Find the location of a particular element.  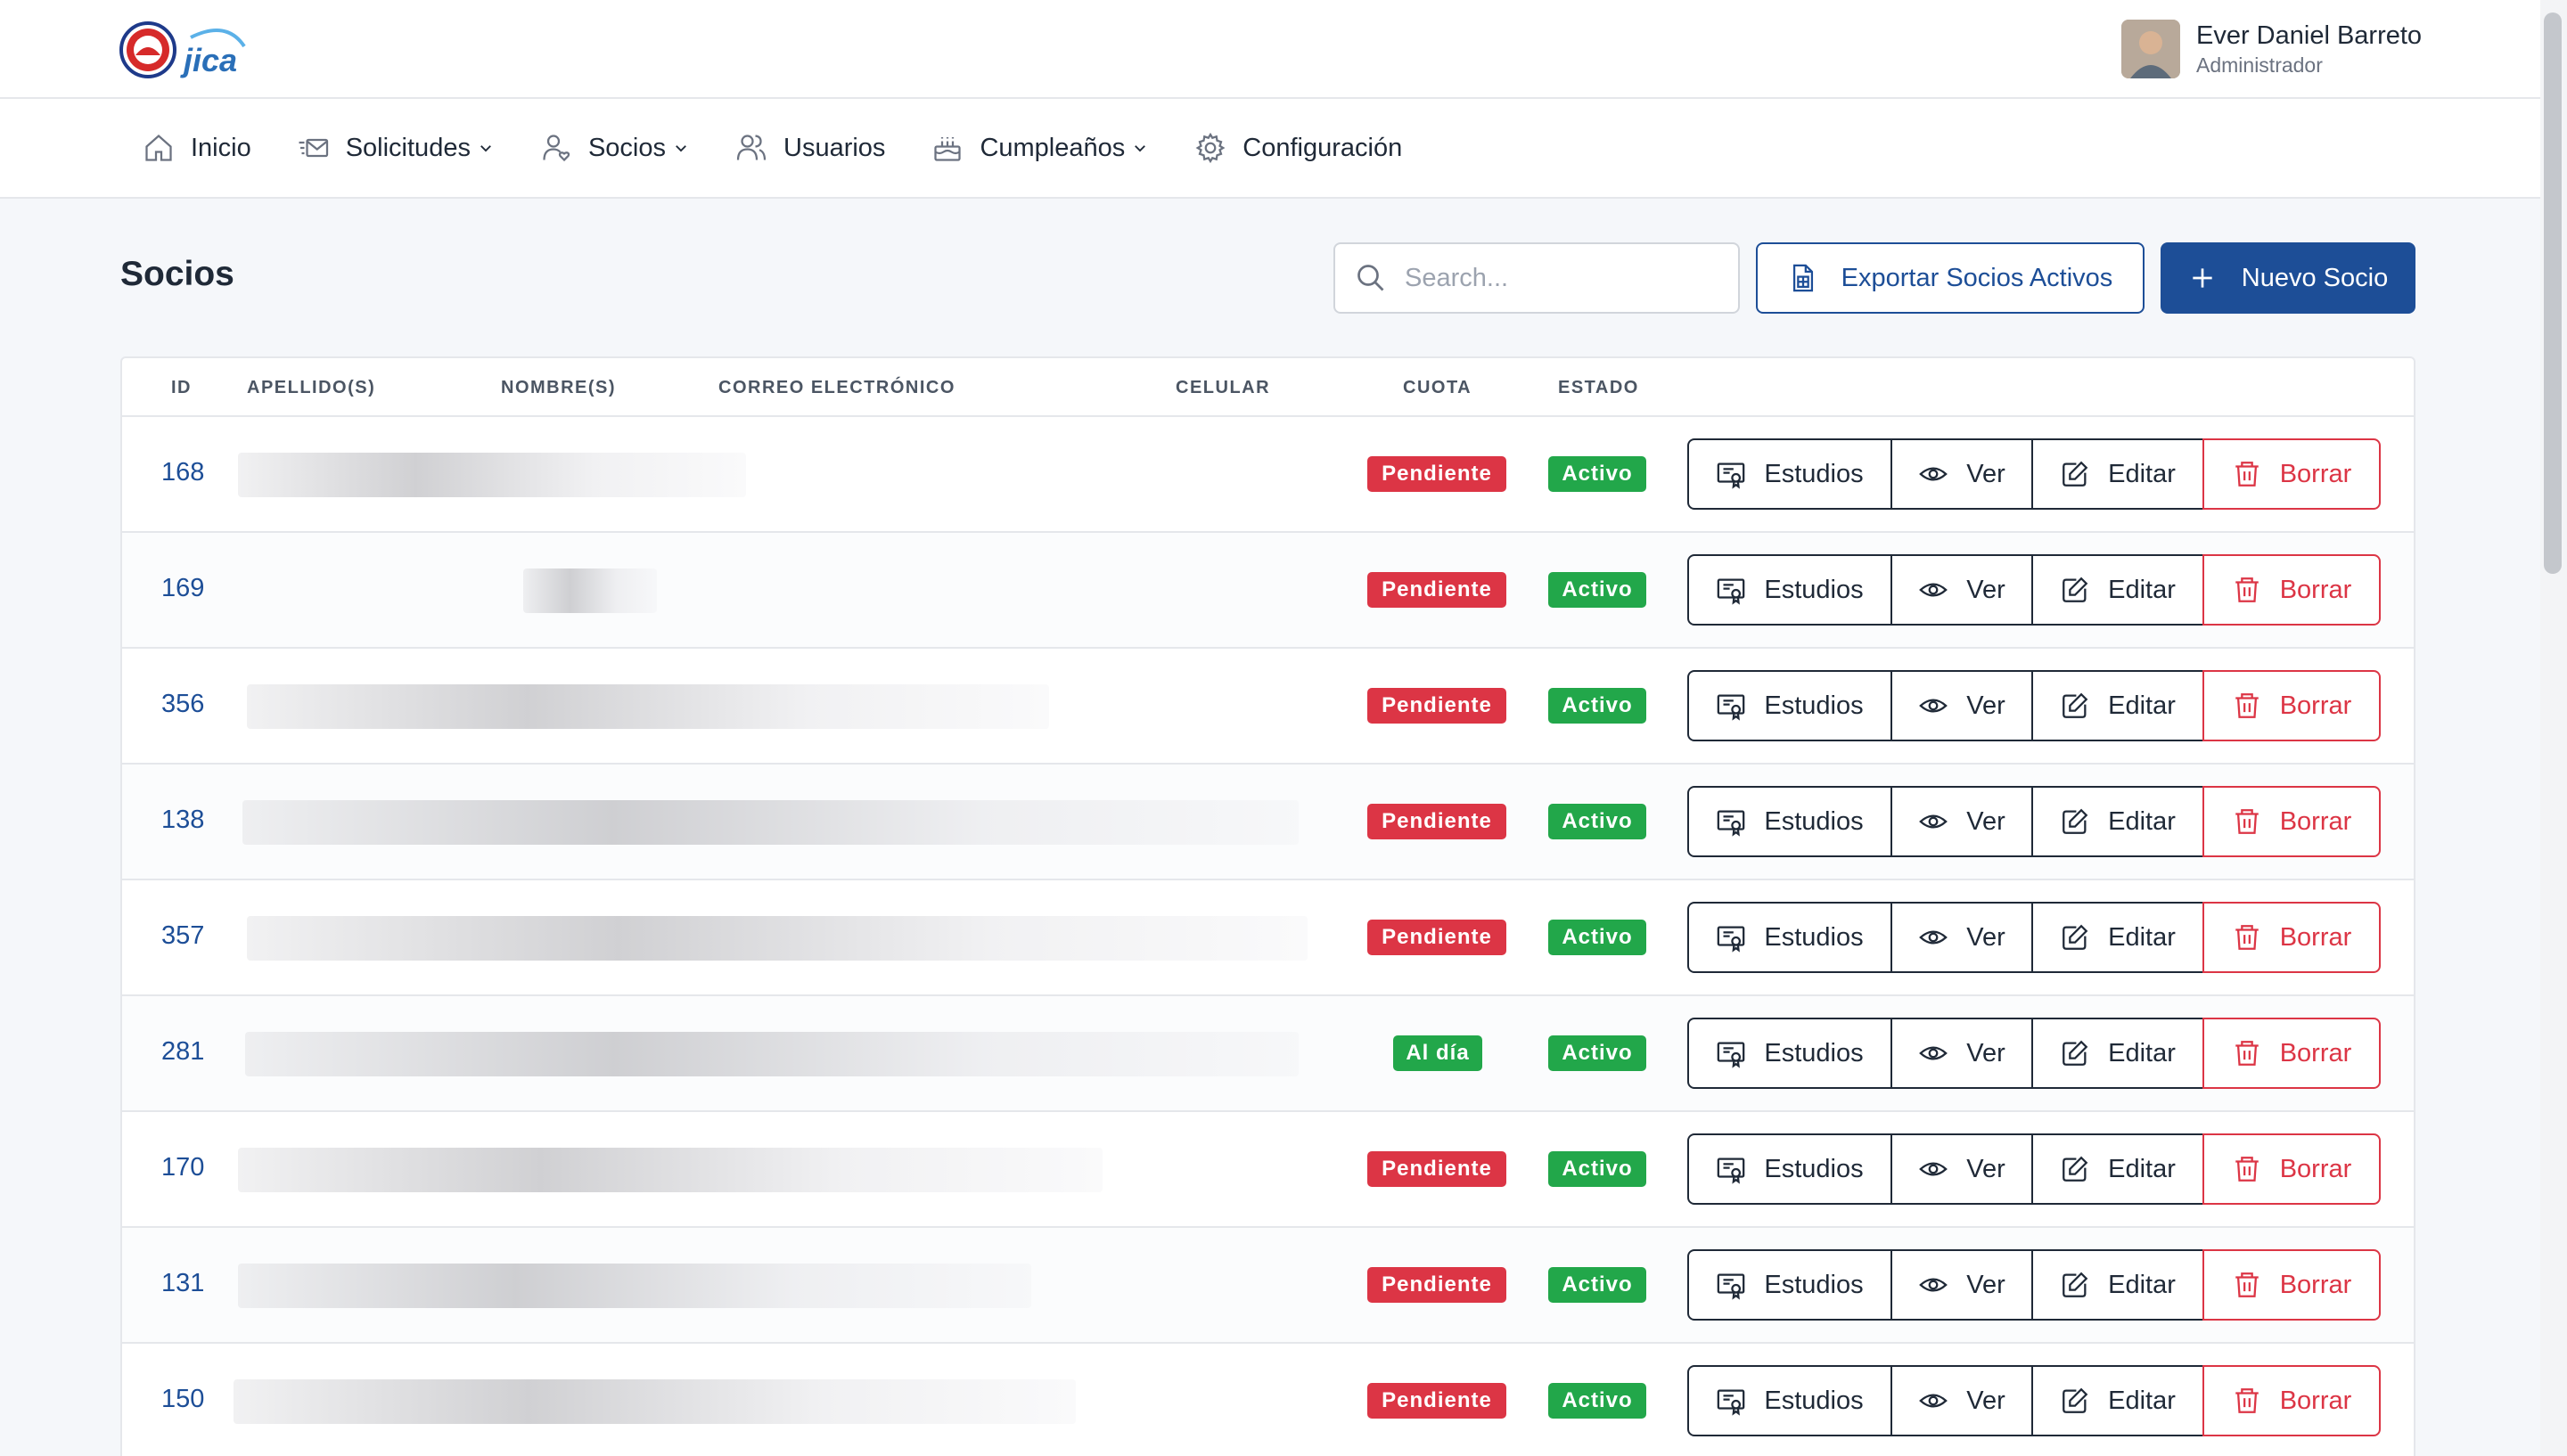

member-id-link: 150 is located at coordinates (183, 1399).